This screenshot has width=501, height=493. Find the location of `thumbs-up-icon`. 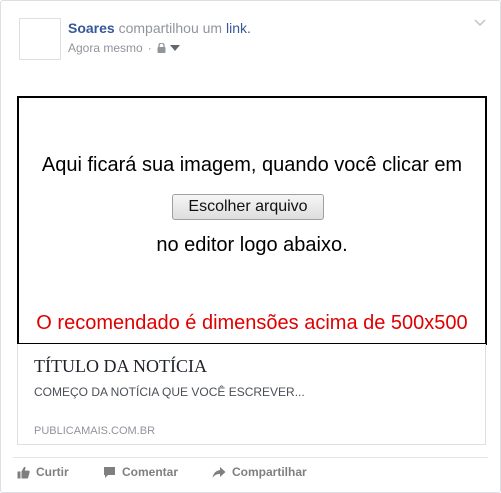

thumbs-up-icon is located at coordinates (23, 472).